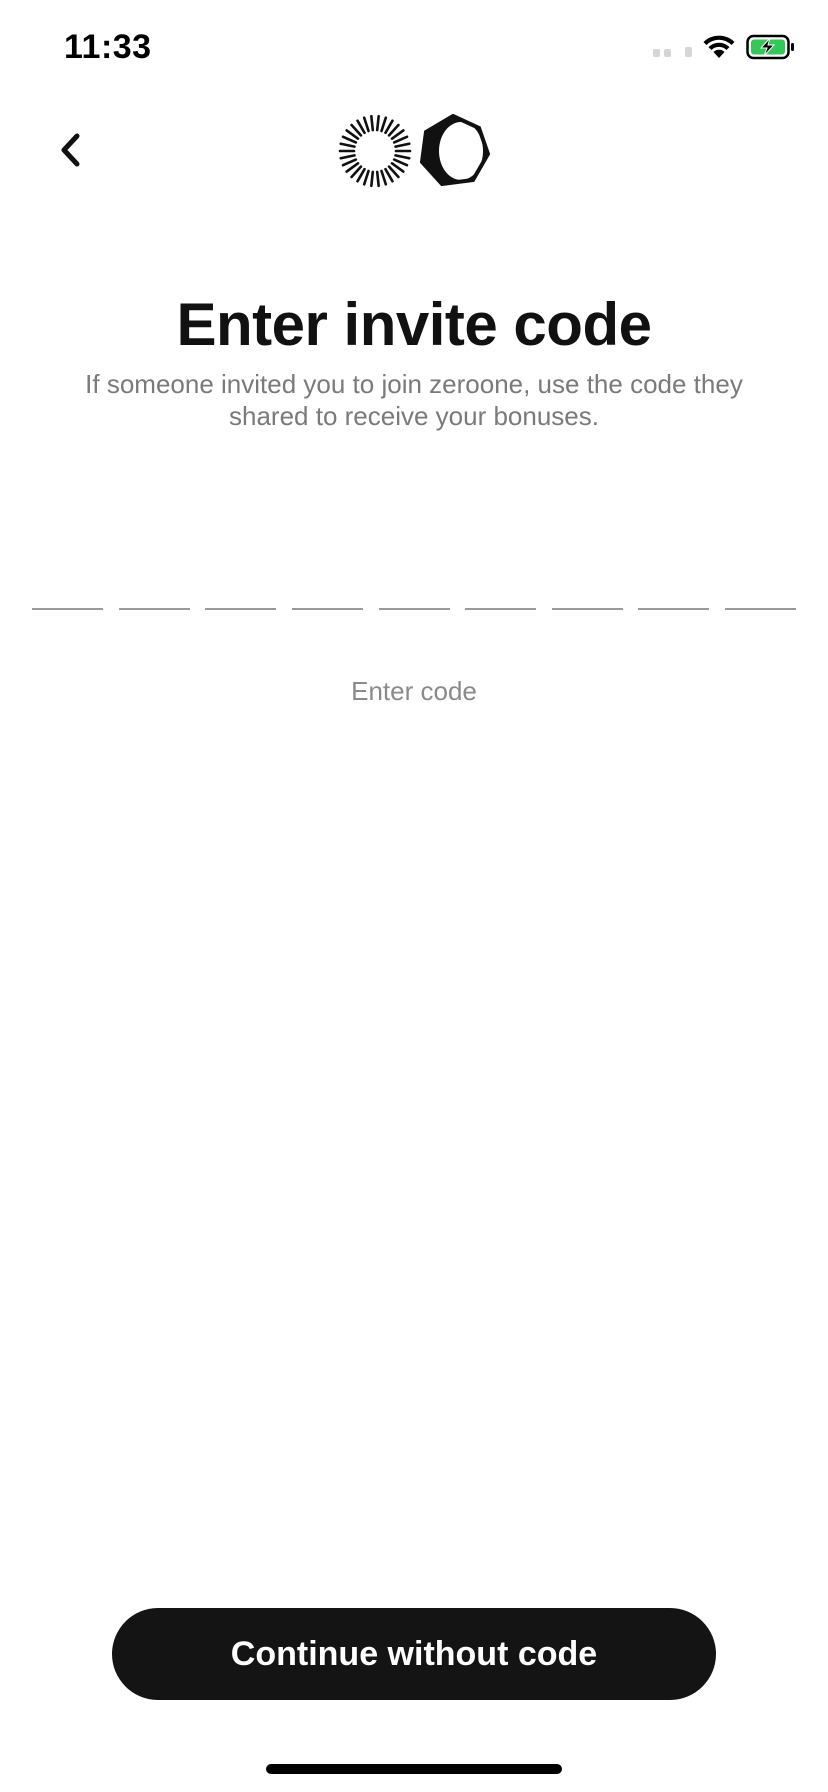 The image size is (828, 1792). I want to click on continue-without-code-button: Continue without code, so click(414, 1654).